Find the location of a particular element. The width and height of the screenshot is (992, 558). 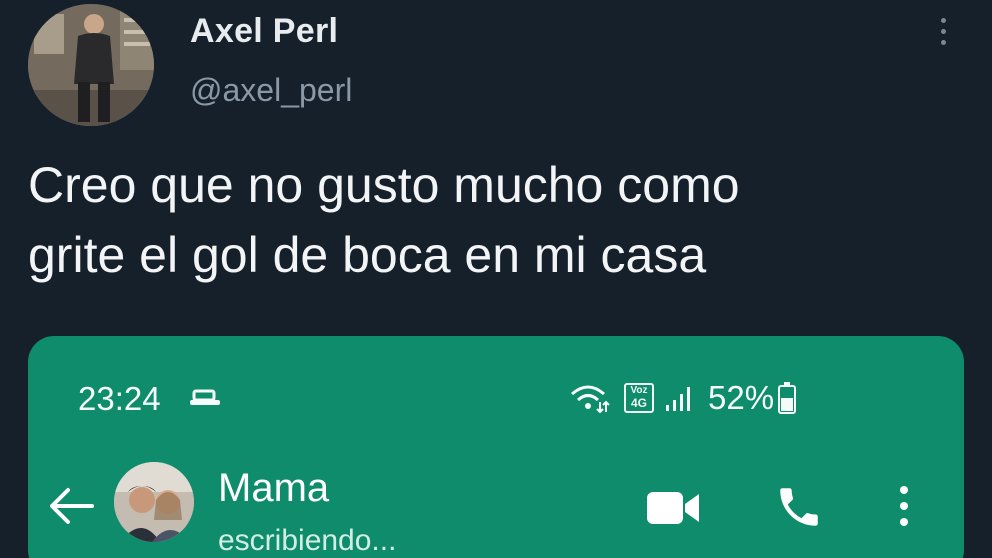

battery-icon is located at coordinates (787, 398).